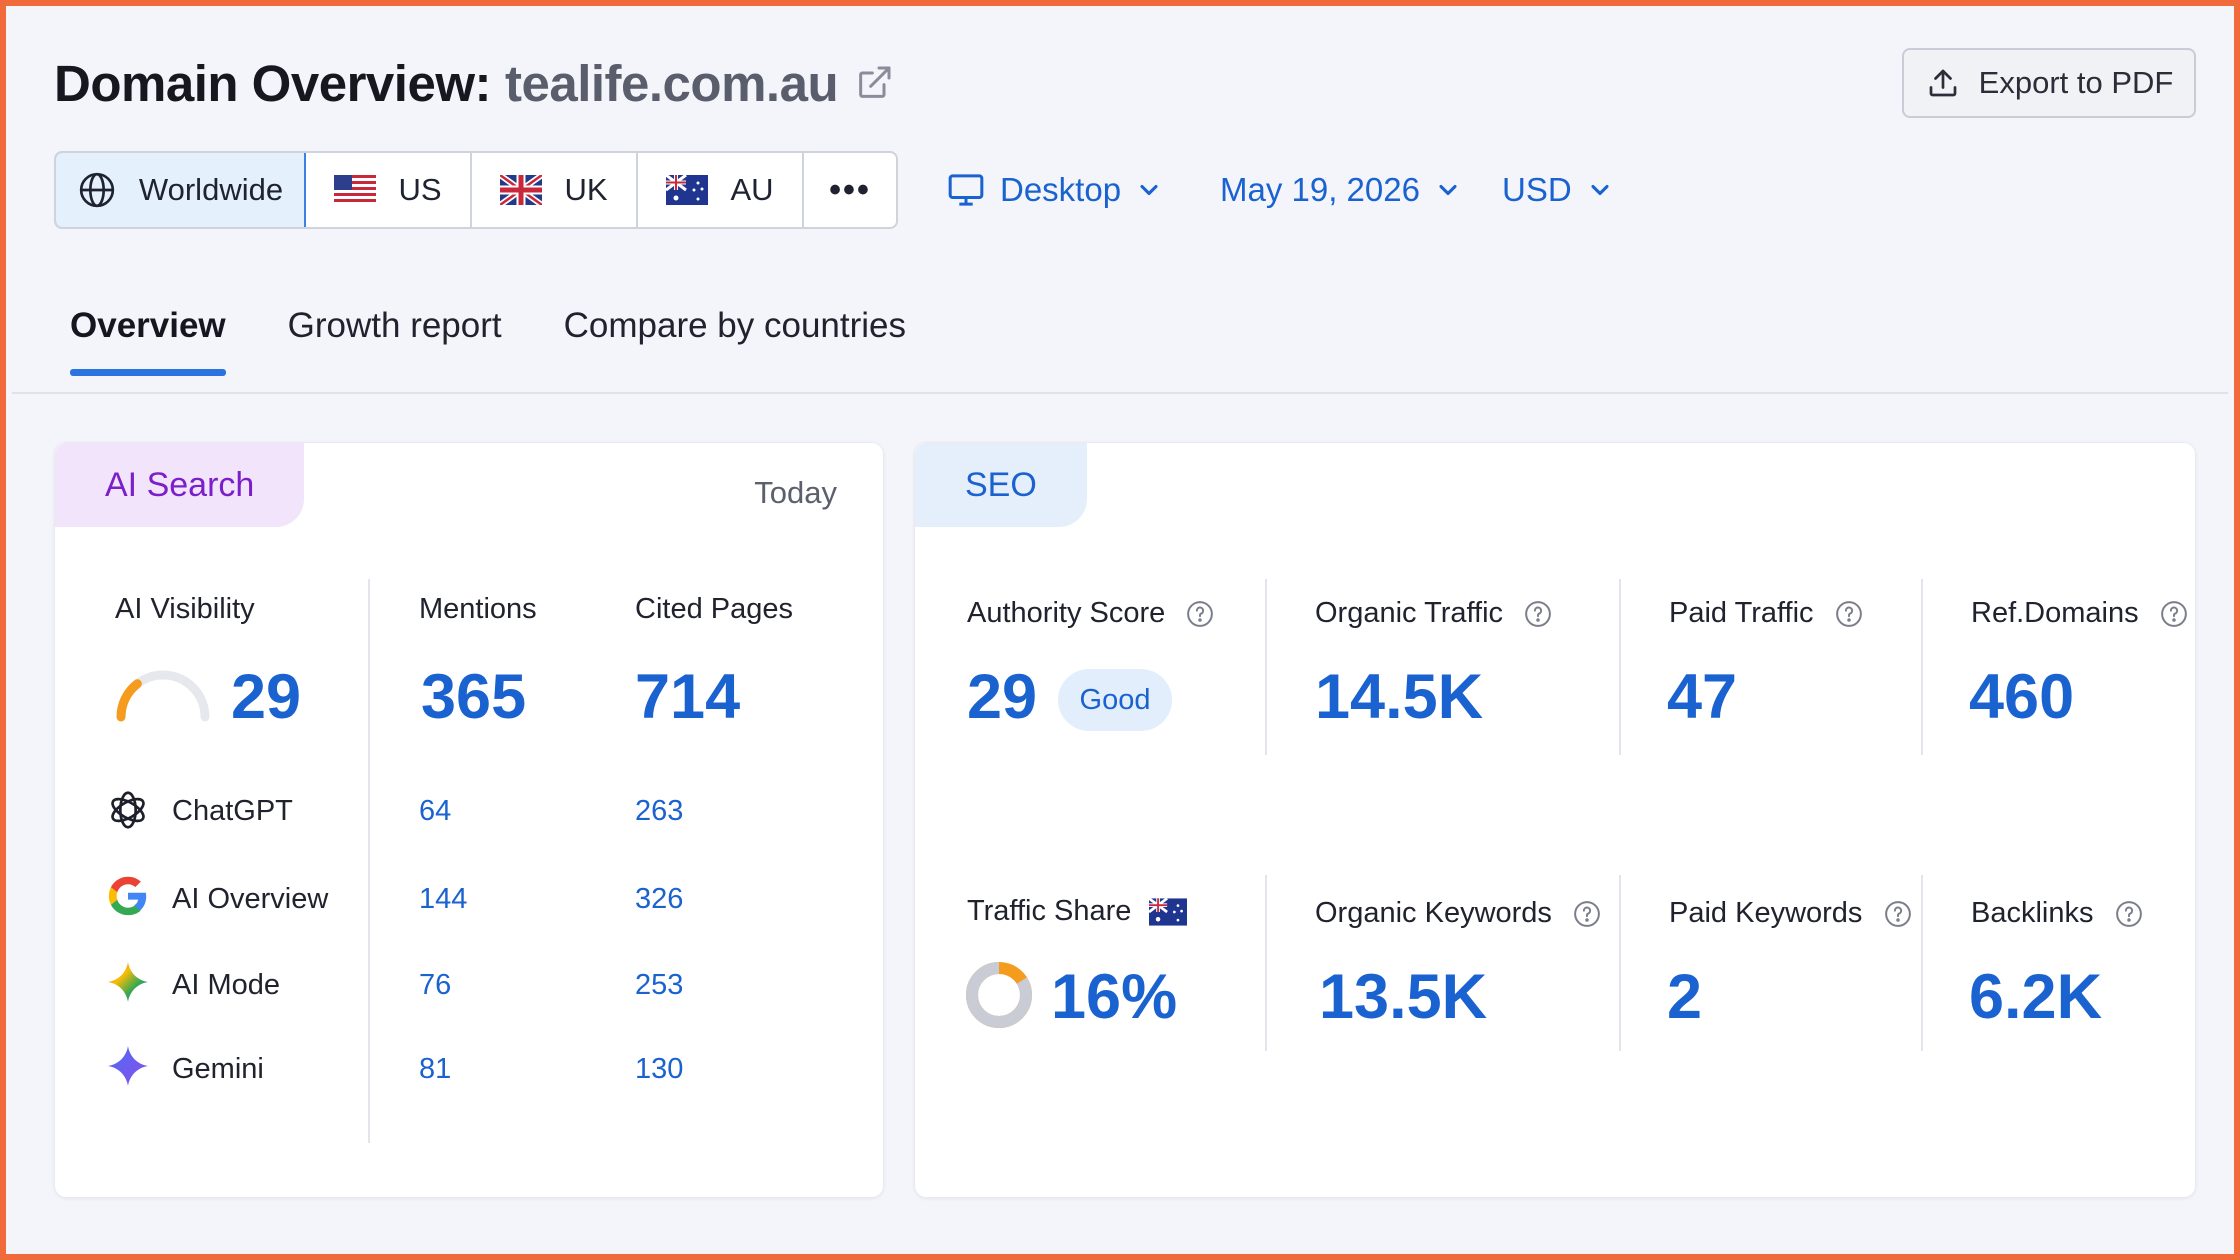  What do you see at coordinates (1399, 697) in the screenshot?
I see `organic-traffic-value: 14.5K` at bounding box center [1399, 697].